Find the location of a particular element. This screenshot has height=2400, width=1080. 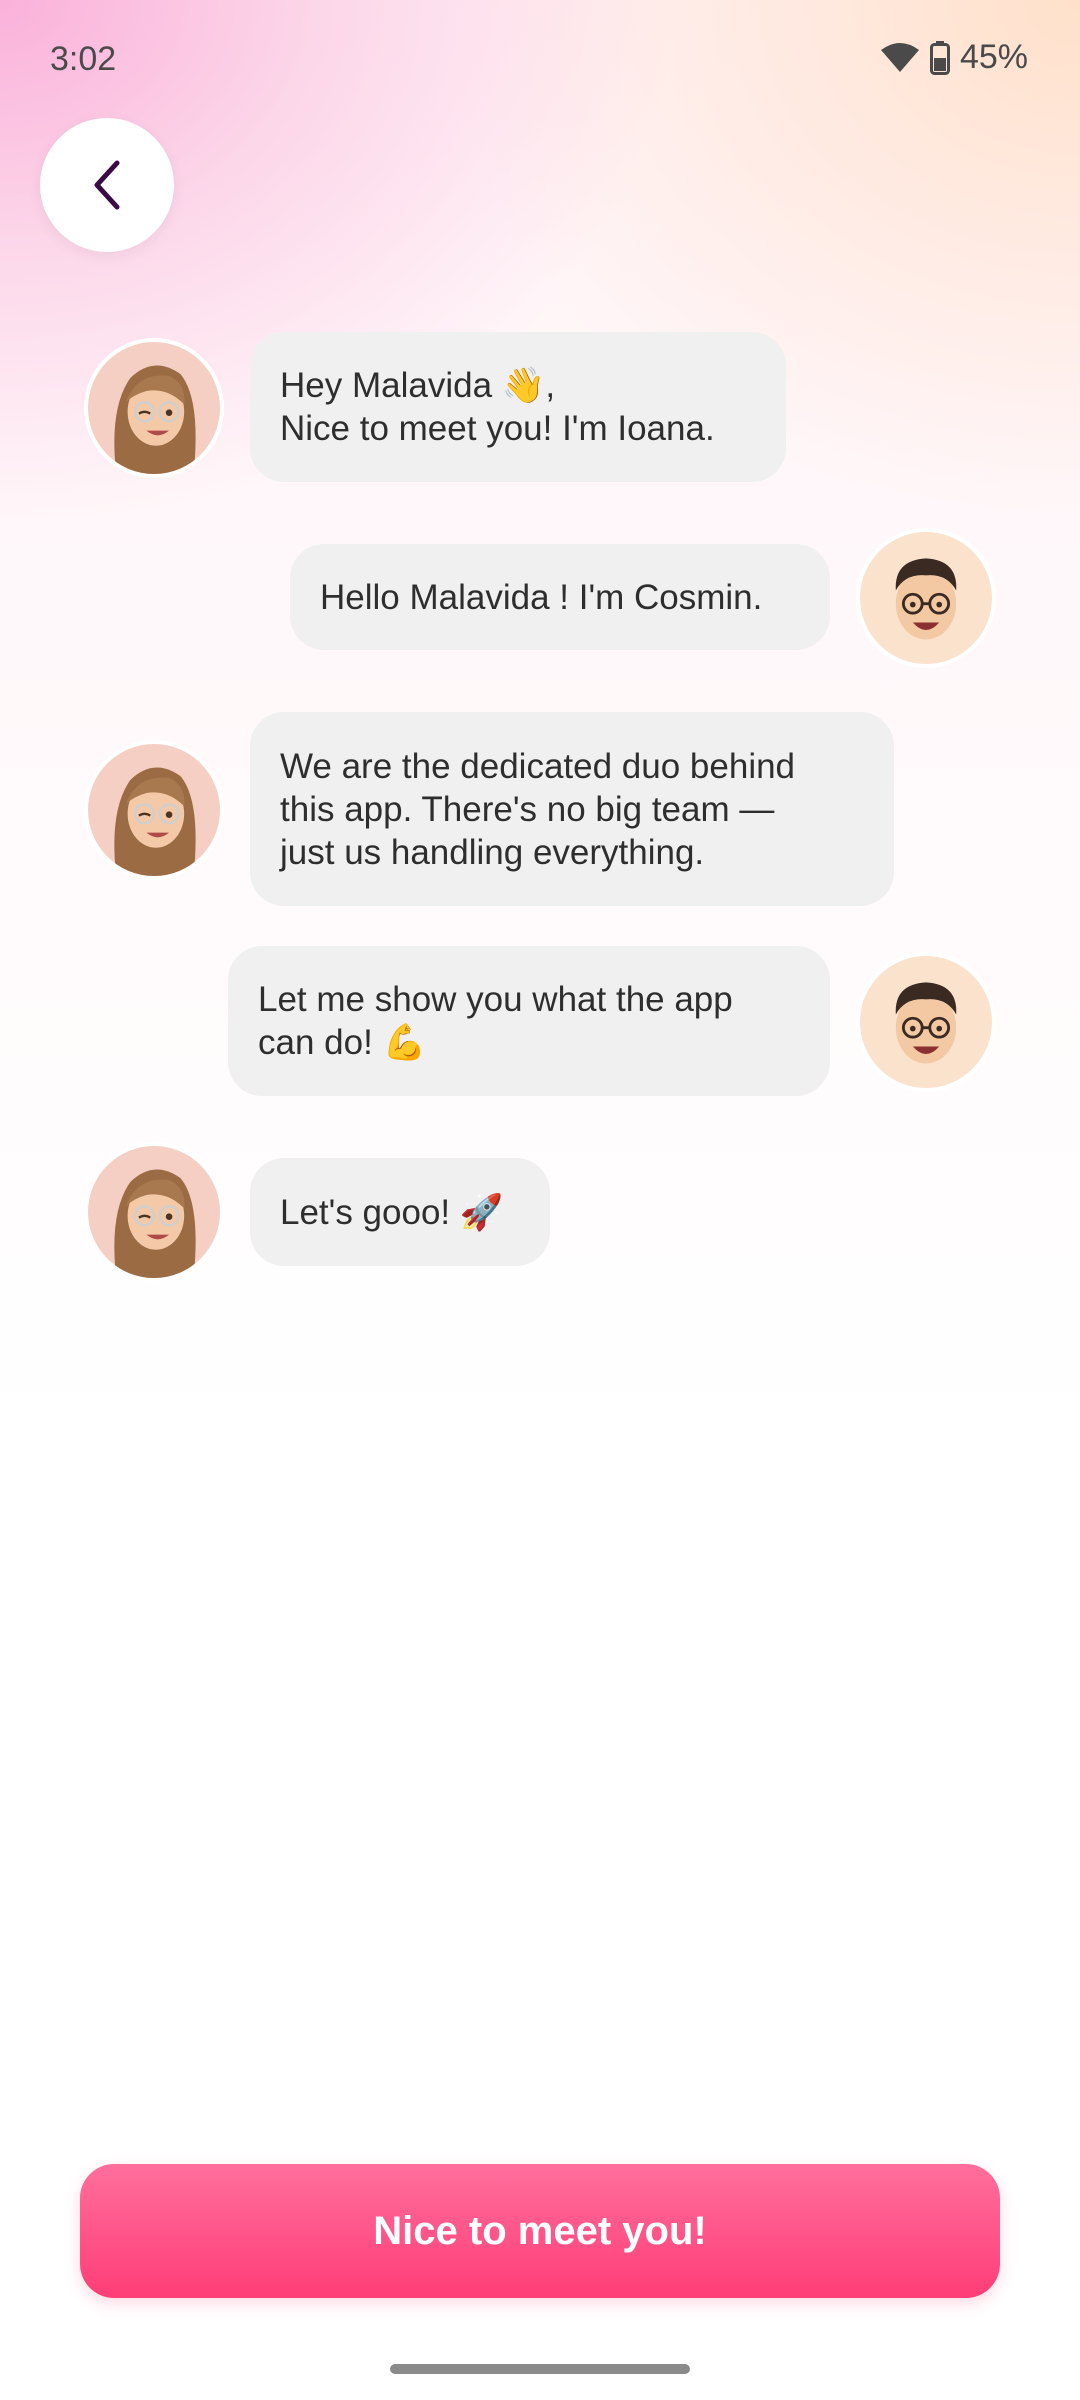

message-text: Hello Malavida ! I'm Cosmin. is located at coordinates (541, 597).